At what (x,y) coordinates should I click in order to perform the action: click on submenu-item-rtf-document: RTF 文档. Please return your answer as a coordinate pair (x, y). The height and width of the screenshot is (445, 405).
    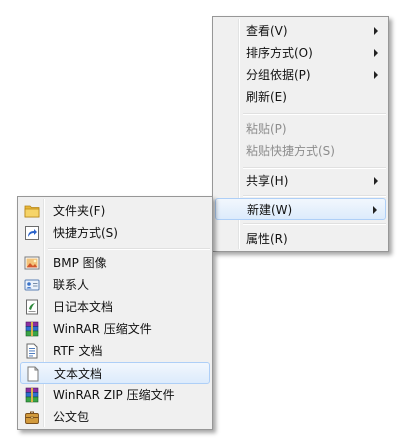
    Looking at the image, I should click on (115, 351).